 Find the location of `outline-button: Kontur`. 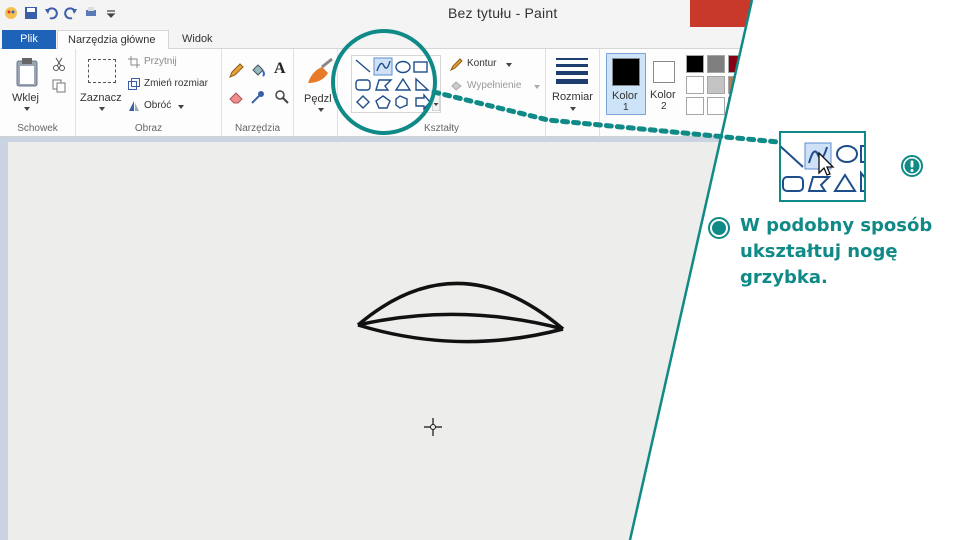

outline-button: Kontur is located at coordinates (485, 65).